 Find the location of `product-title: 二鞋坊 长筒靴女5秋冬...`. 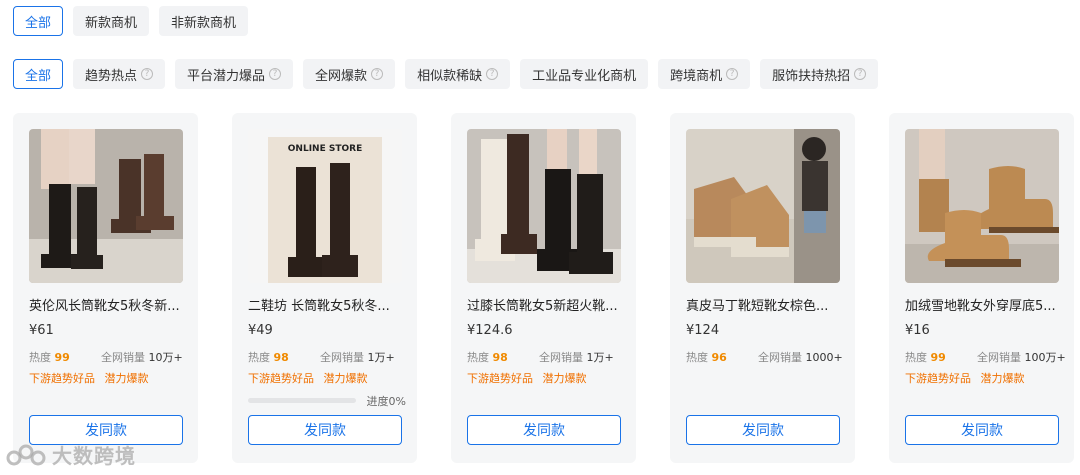

product-title: 二鞋坊 长筒靴女5秋冬... is located at coordinates (328, 304).